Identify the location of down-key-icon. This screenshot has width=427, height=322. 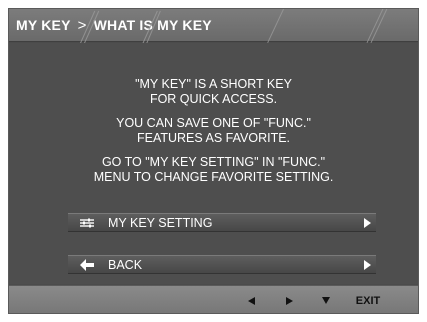
(326, 299).